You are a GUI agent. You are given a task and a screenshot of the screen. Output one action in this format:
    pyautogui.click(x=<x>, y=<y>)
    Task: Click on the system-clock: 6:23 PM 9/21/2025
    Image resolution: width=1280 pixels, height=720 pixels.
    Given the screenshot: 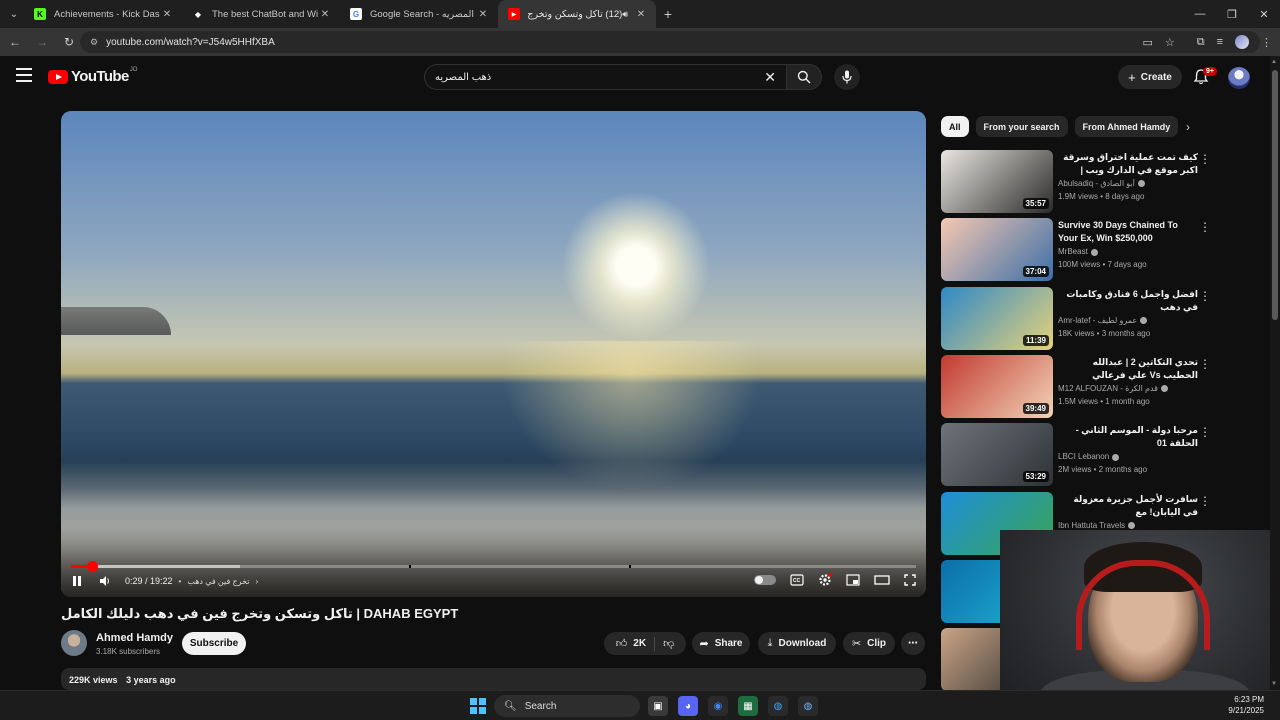 What is the action you would take?
    pyautogui.click(x=1246, y=705)
    